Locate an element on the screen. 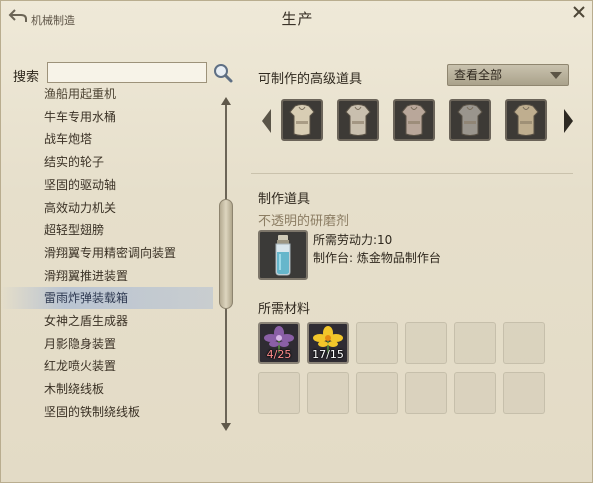 This screenshot has height=483, width=593. craft-item-name: 不透明的研磨剂 is located at coordinates (304, 221).